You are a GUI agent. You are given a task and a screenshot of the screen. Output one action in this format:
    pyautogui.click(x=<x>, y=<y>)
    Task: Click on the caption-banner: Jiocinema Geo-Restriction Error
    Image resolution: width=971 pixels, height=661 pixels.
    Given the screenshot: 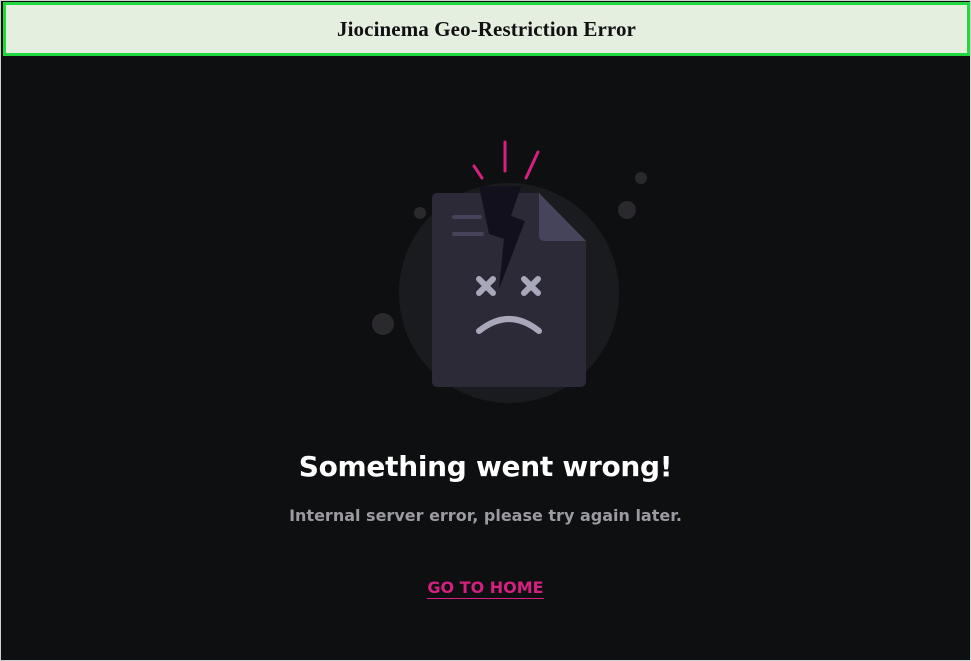 What is the action you would take?
    pyautogui.click(x=486, y=29)
    